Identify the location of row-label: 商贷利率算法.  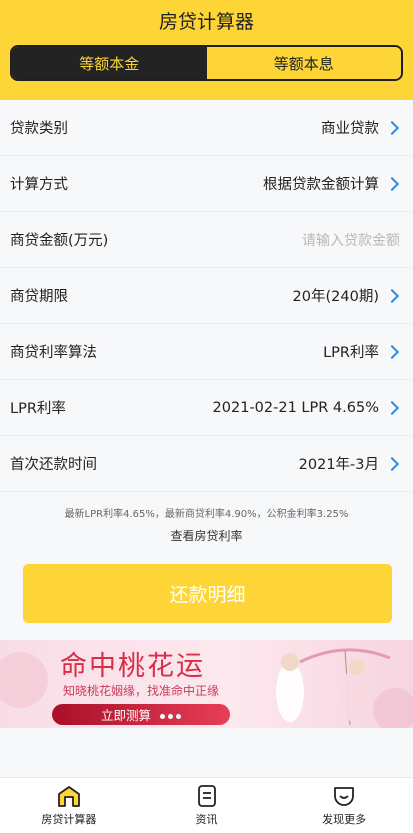
(53, 353).